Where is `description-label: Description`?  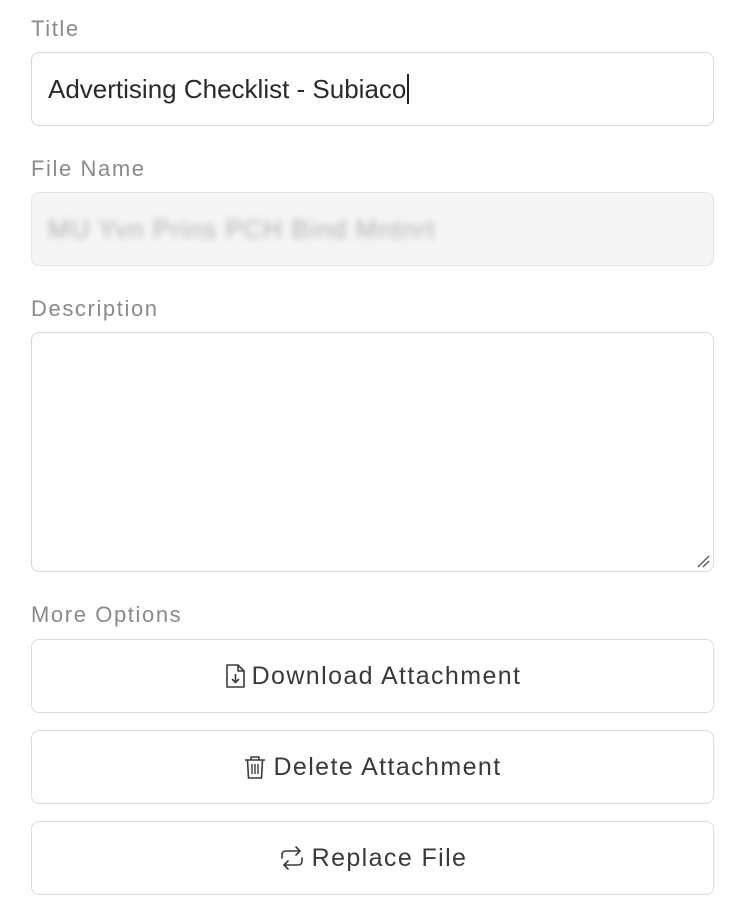 description-label: Description is located at coordinates (95, 308).